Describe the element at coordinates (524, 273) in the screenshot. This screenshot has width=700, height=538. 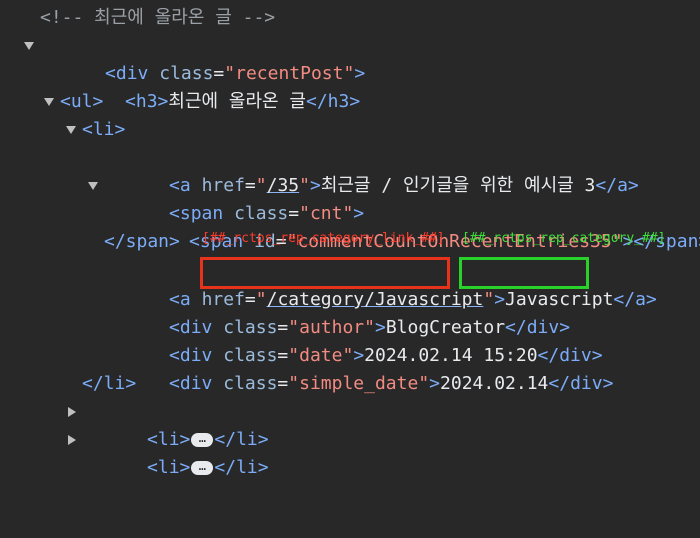
I see `highlight-box-green` at that location.